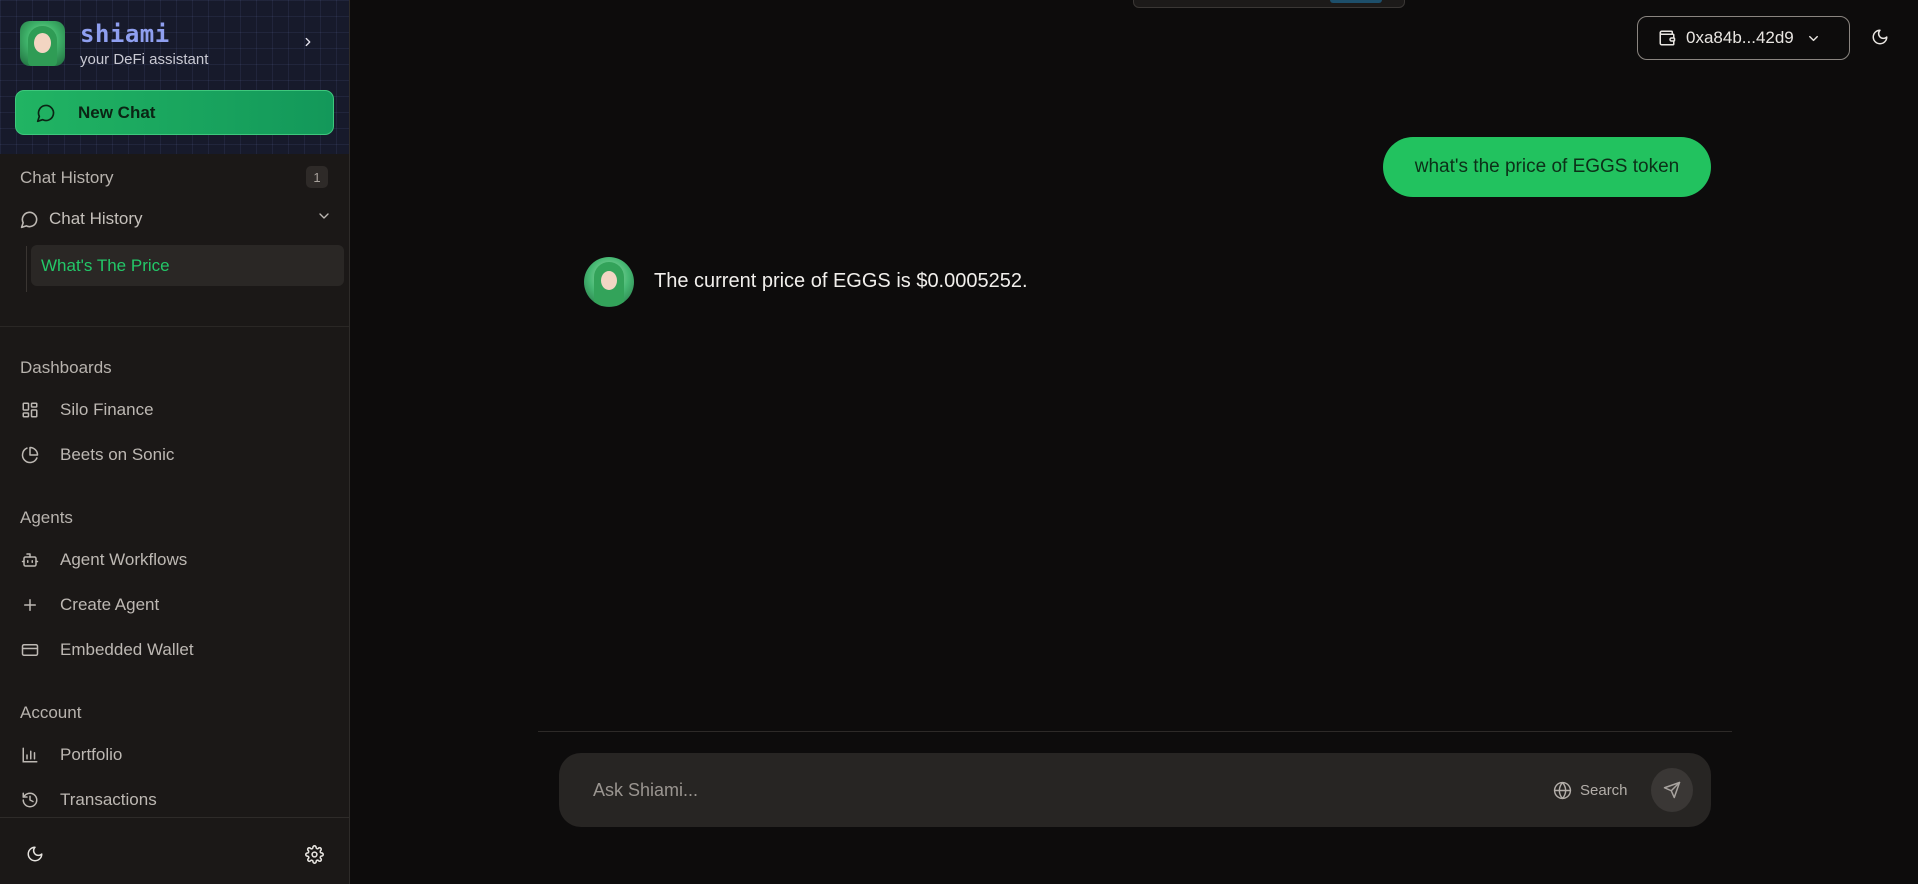 The image size is (1918, 884). What do you see at coordinates (30, 410) in the screenshot?
I see `dashboard-grid-icon` at bounding box center [30, 410].